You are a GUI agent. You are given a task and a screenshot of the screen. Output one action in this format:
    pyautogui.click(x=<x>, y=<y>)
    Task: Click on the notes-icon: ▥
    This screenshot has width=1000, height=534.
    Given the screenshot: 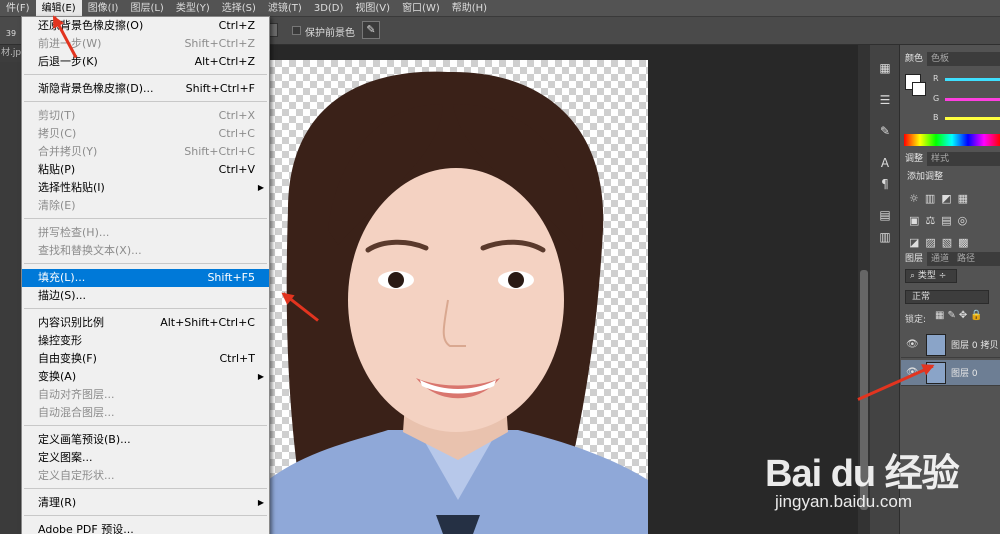 What is the action you would take?
    pyautogui.click(x=885, y=237)
    